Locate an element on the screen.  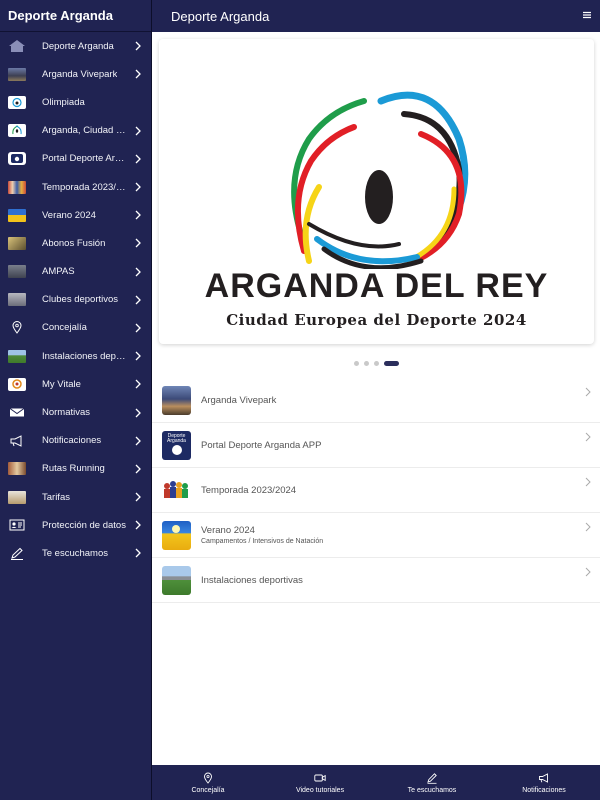
sidebar-item-ciudad-europea: Arganda, Ciudad Europea del Deporte is located at coordinates (75, 131).